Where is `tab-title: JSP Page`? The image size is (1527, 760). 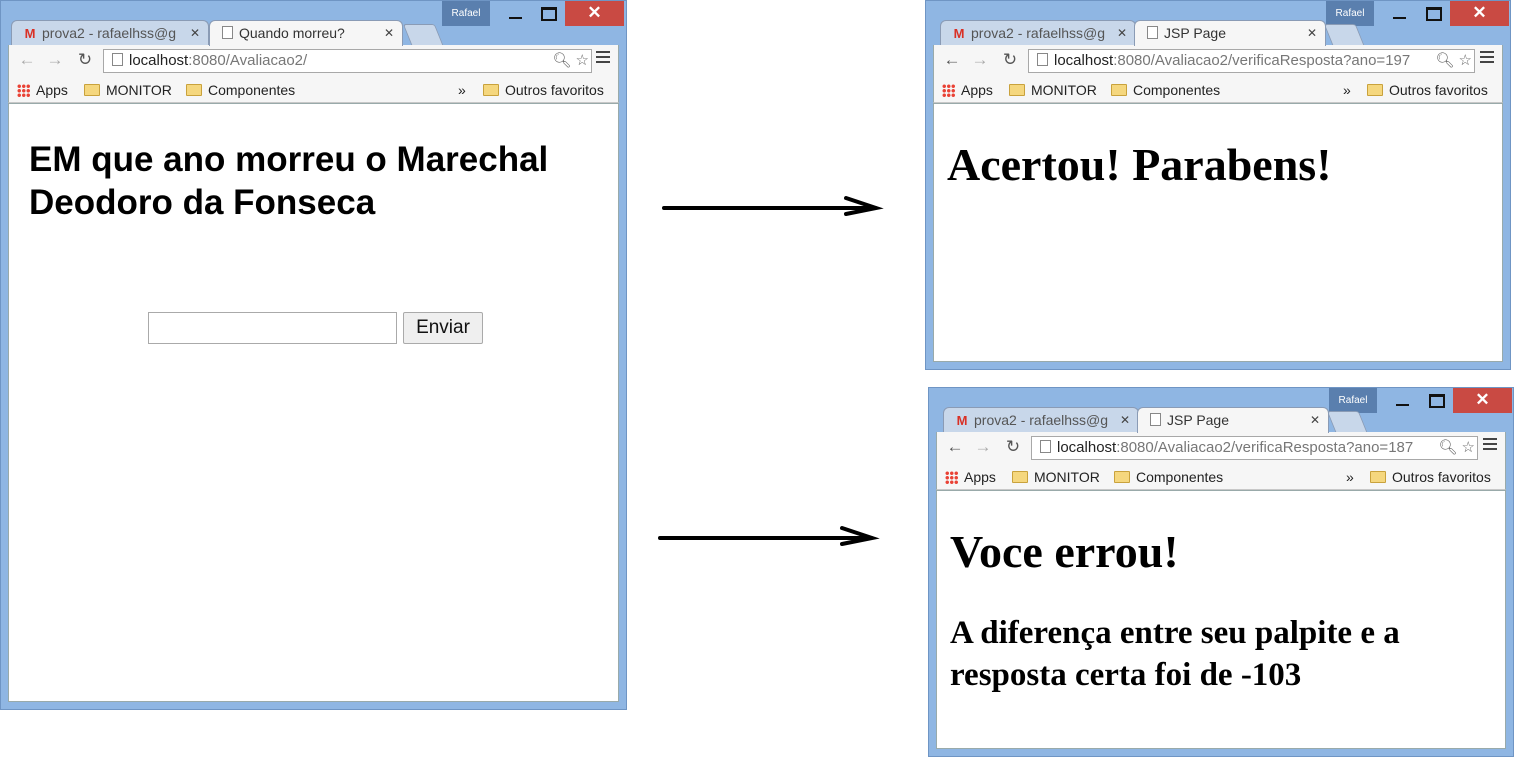 tab-title: JSP Page is located at coordinates (1195, 33).